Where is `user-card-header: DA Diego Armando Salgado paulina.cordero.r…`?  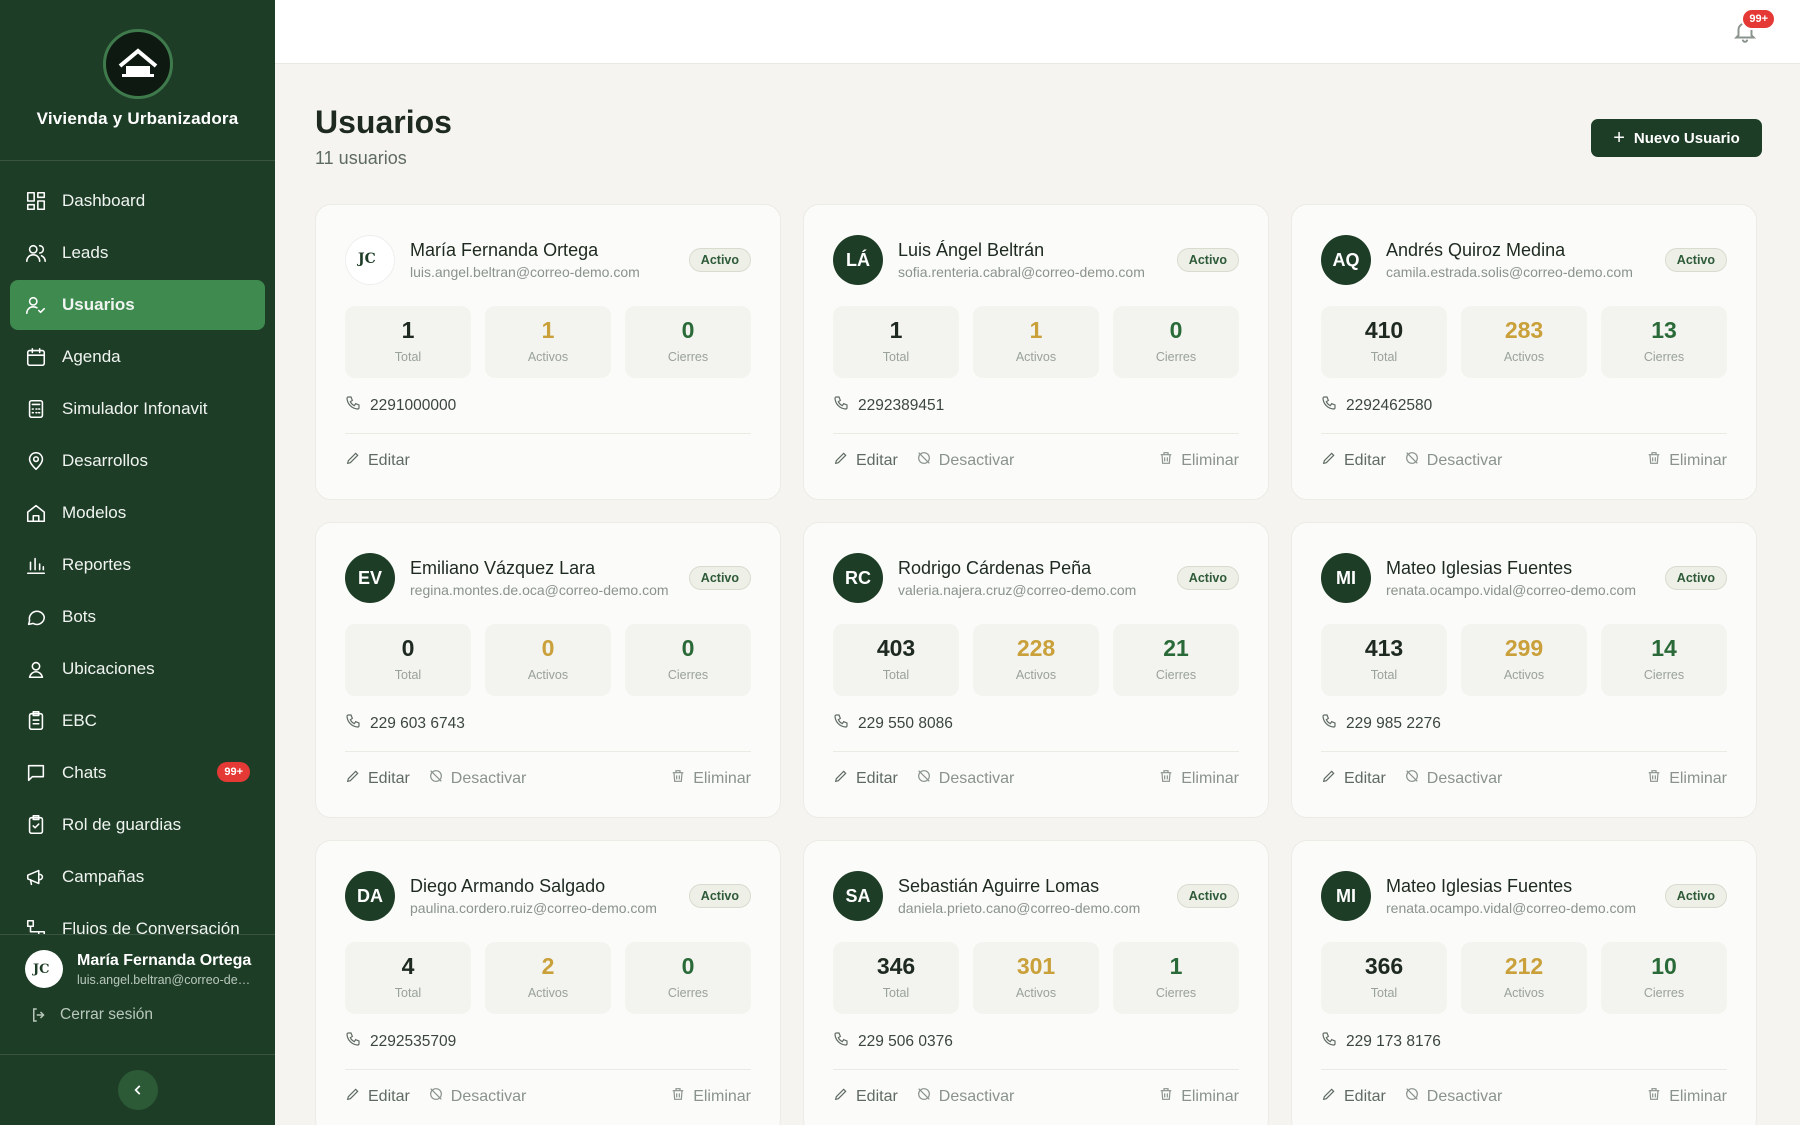
user-card-header: DA Diego Armando Salgado paulina.cordero.r… is located at coordinates (548, 896).